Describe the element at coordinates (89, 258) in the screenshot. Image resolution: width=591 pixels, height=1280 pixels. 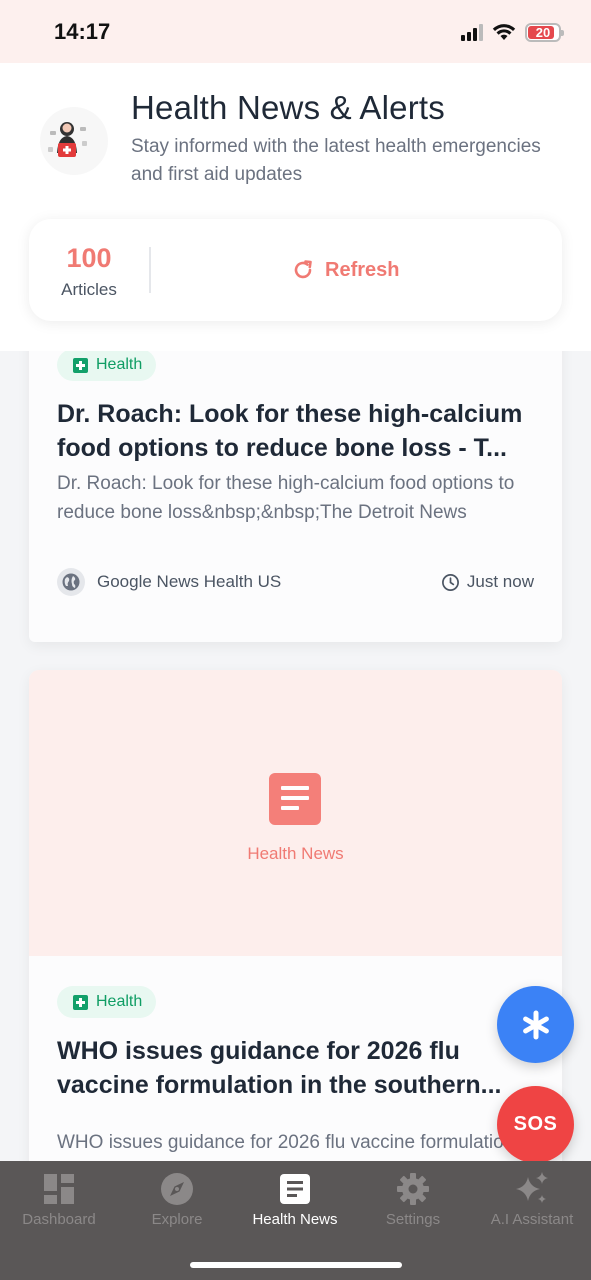
I see `article-count: 100` at that location.